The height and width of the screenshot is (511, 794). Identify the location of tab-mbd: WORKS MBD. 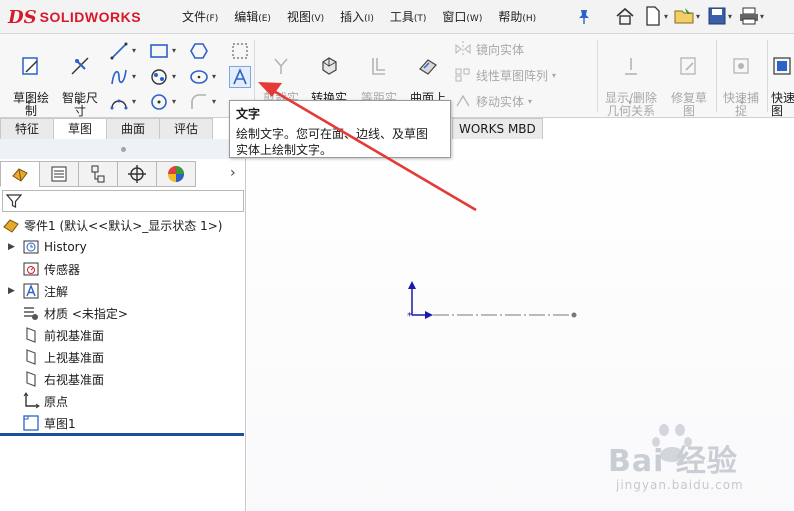
(497, 128).